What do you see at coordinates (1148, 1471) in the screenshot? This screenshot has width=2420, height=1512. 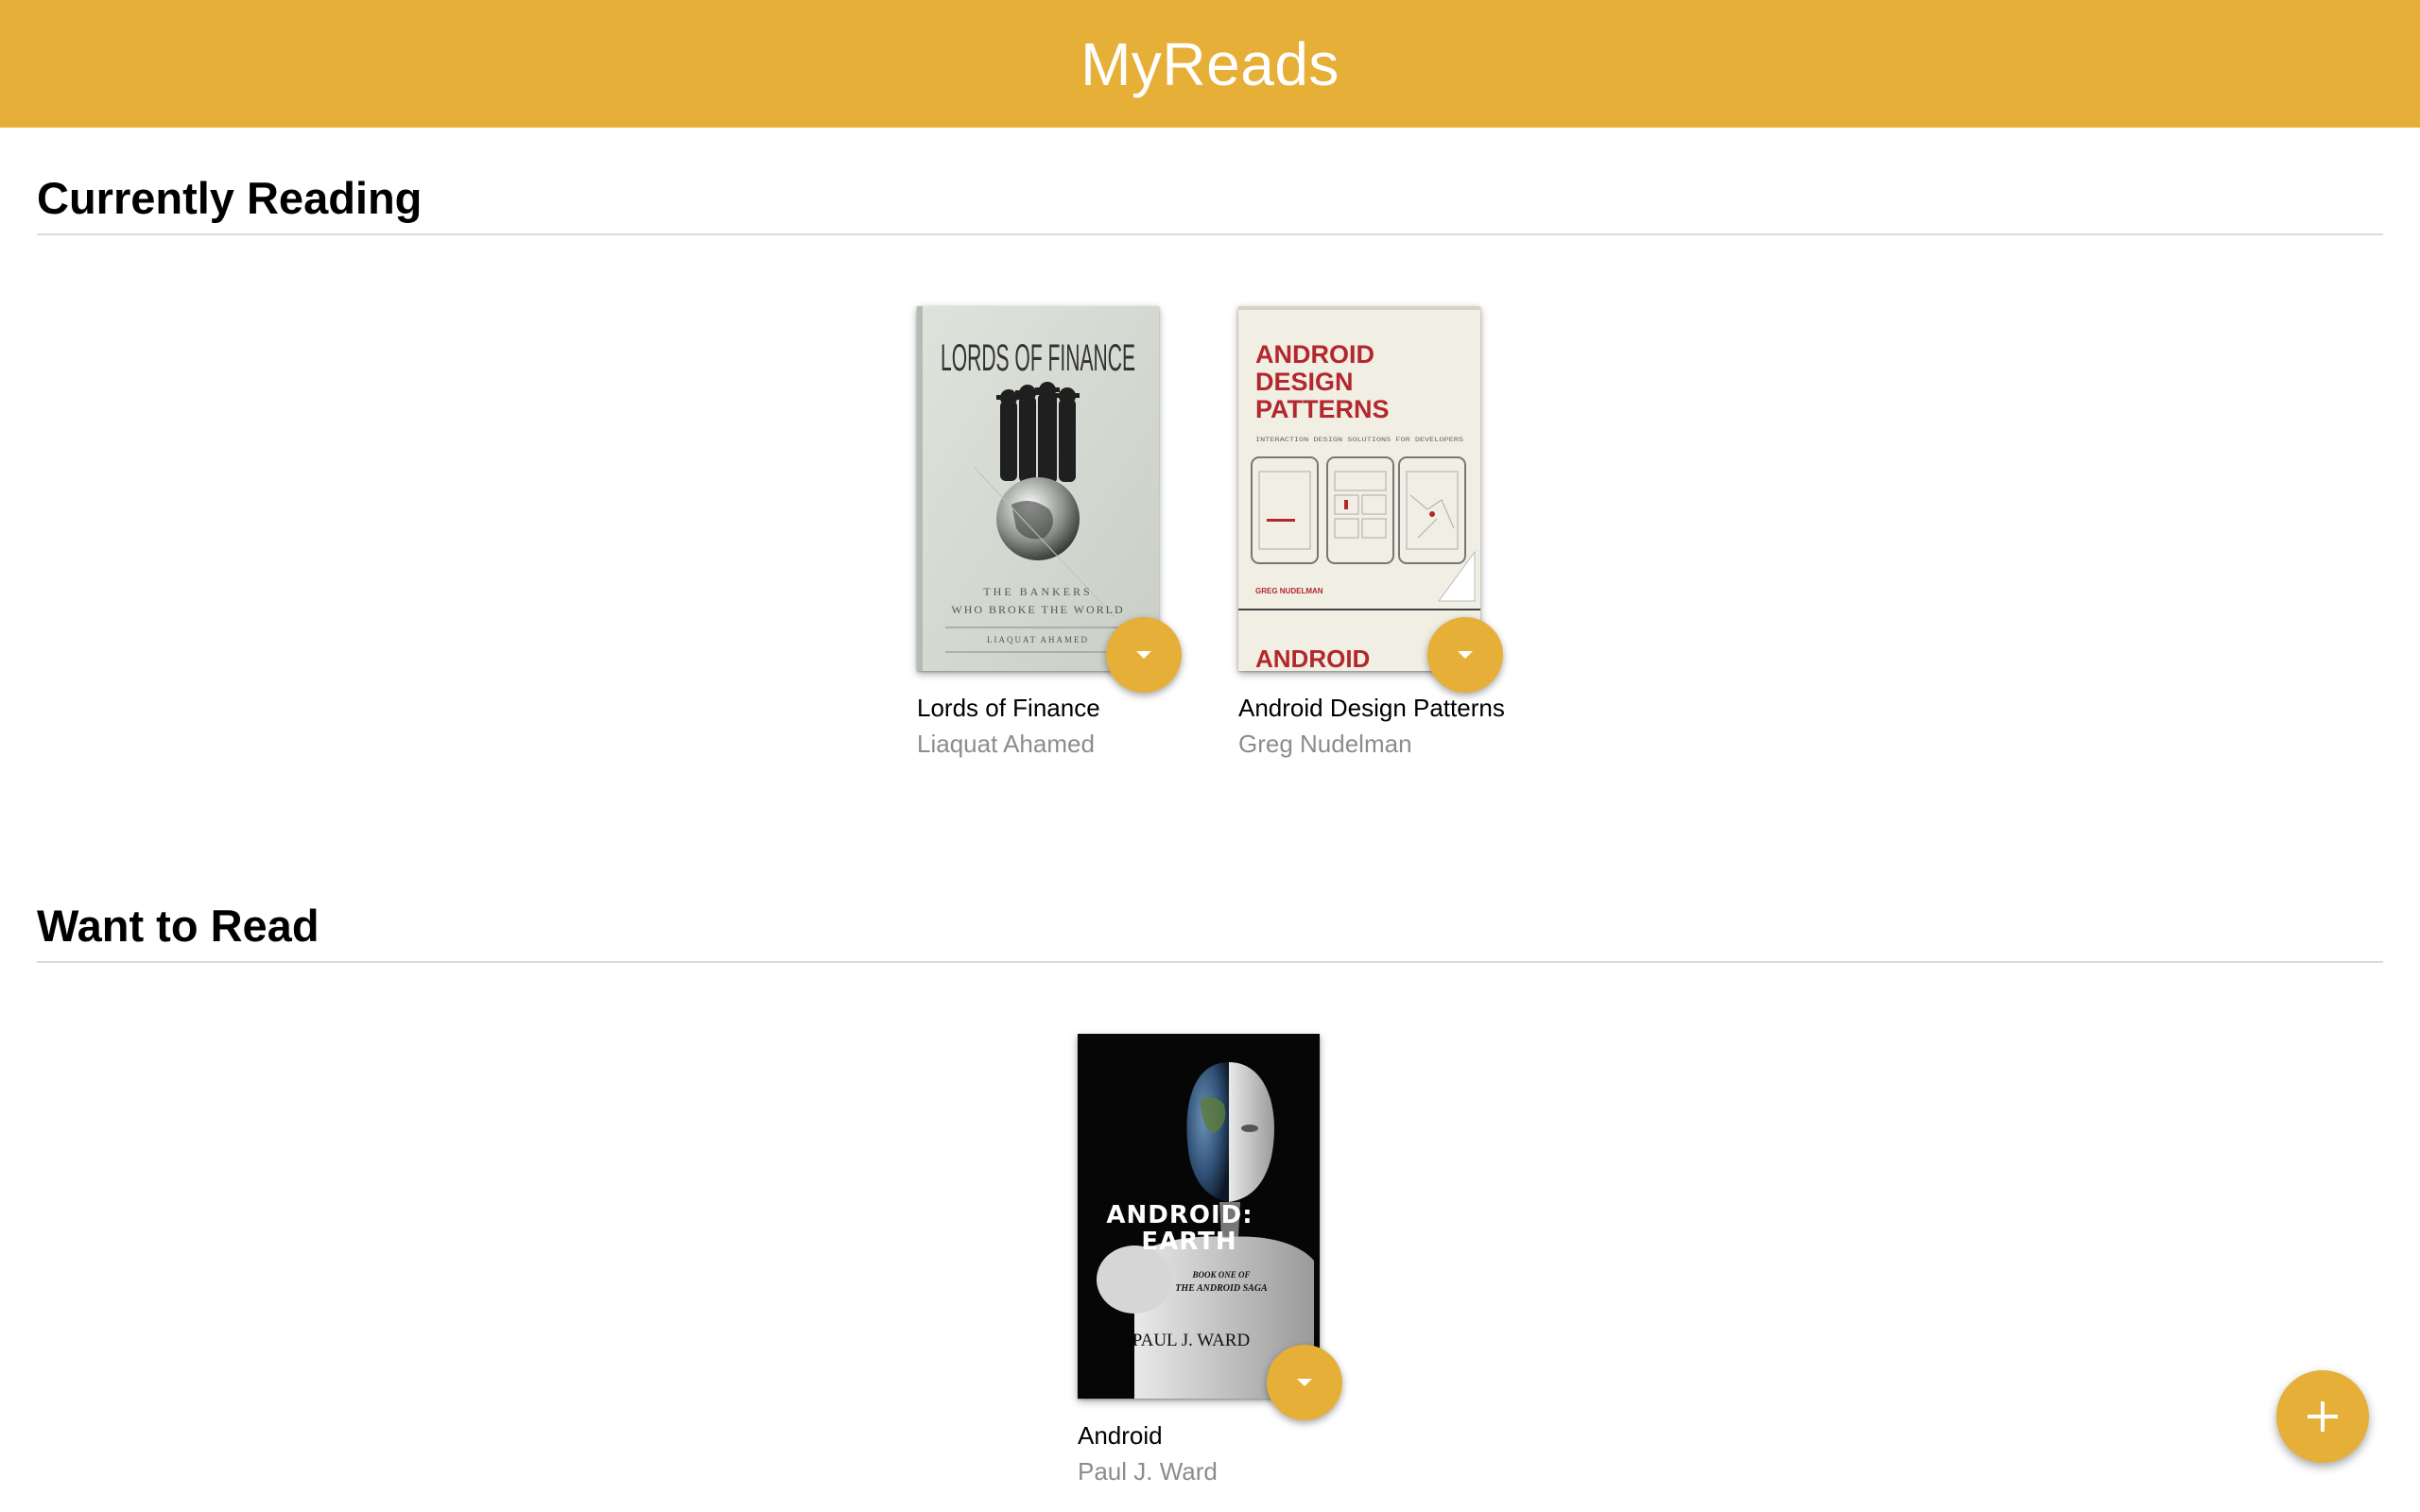 I see `book-author: Paul J. Ward` at bounding box center [1148, 1471].